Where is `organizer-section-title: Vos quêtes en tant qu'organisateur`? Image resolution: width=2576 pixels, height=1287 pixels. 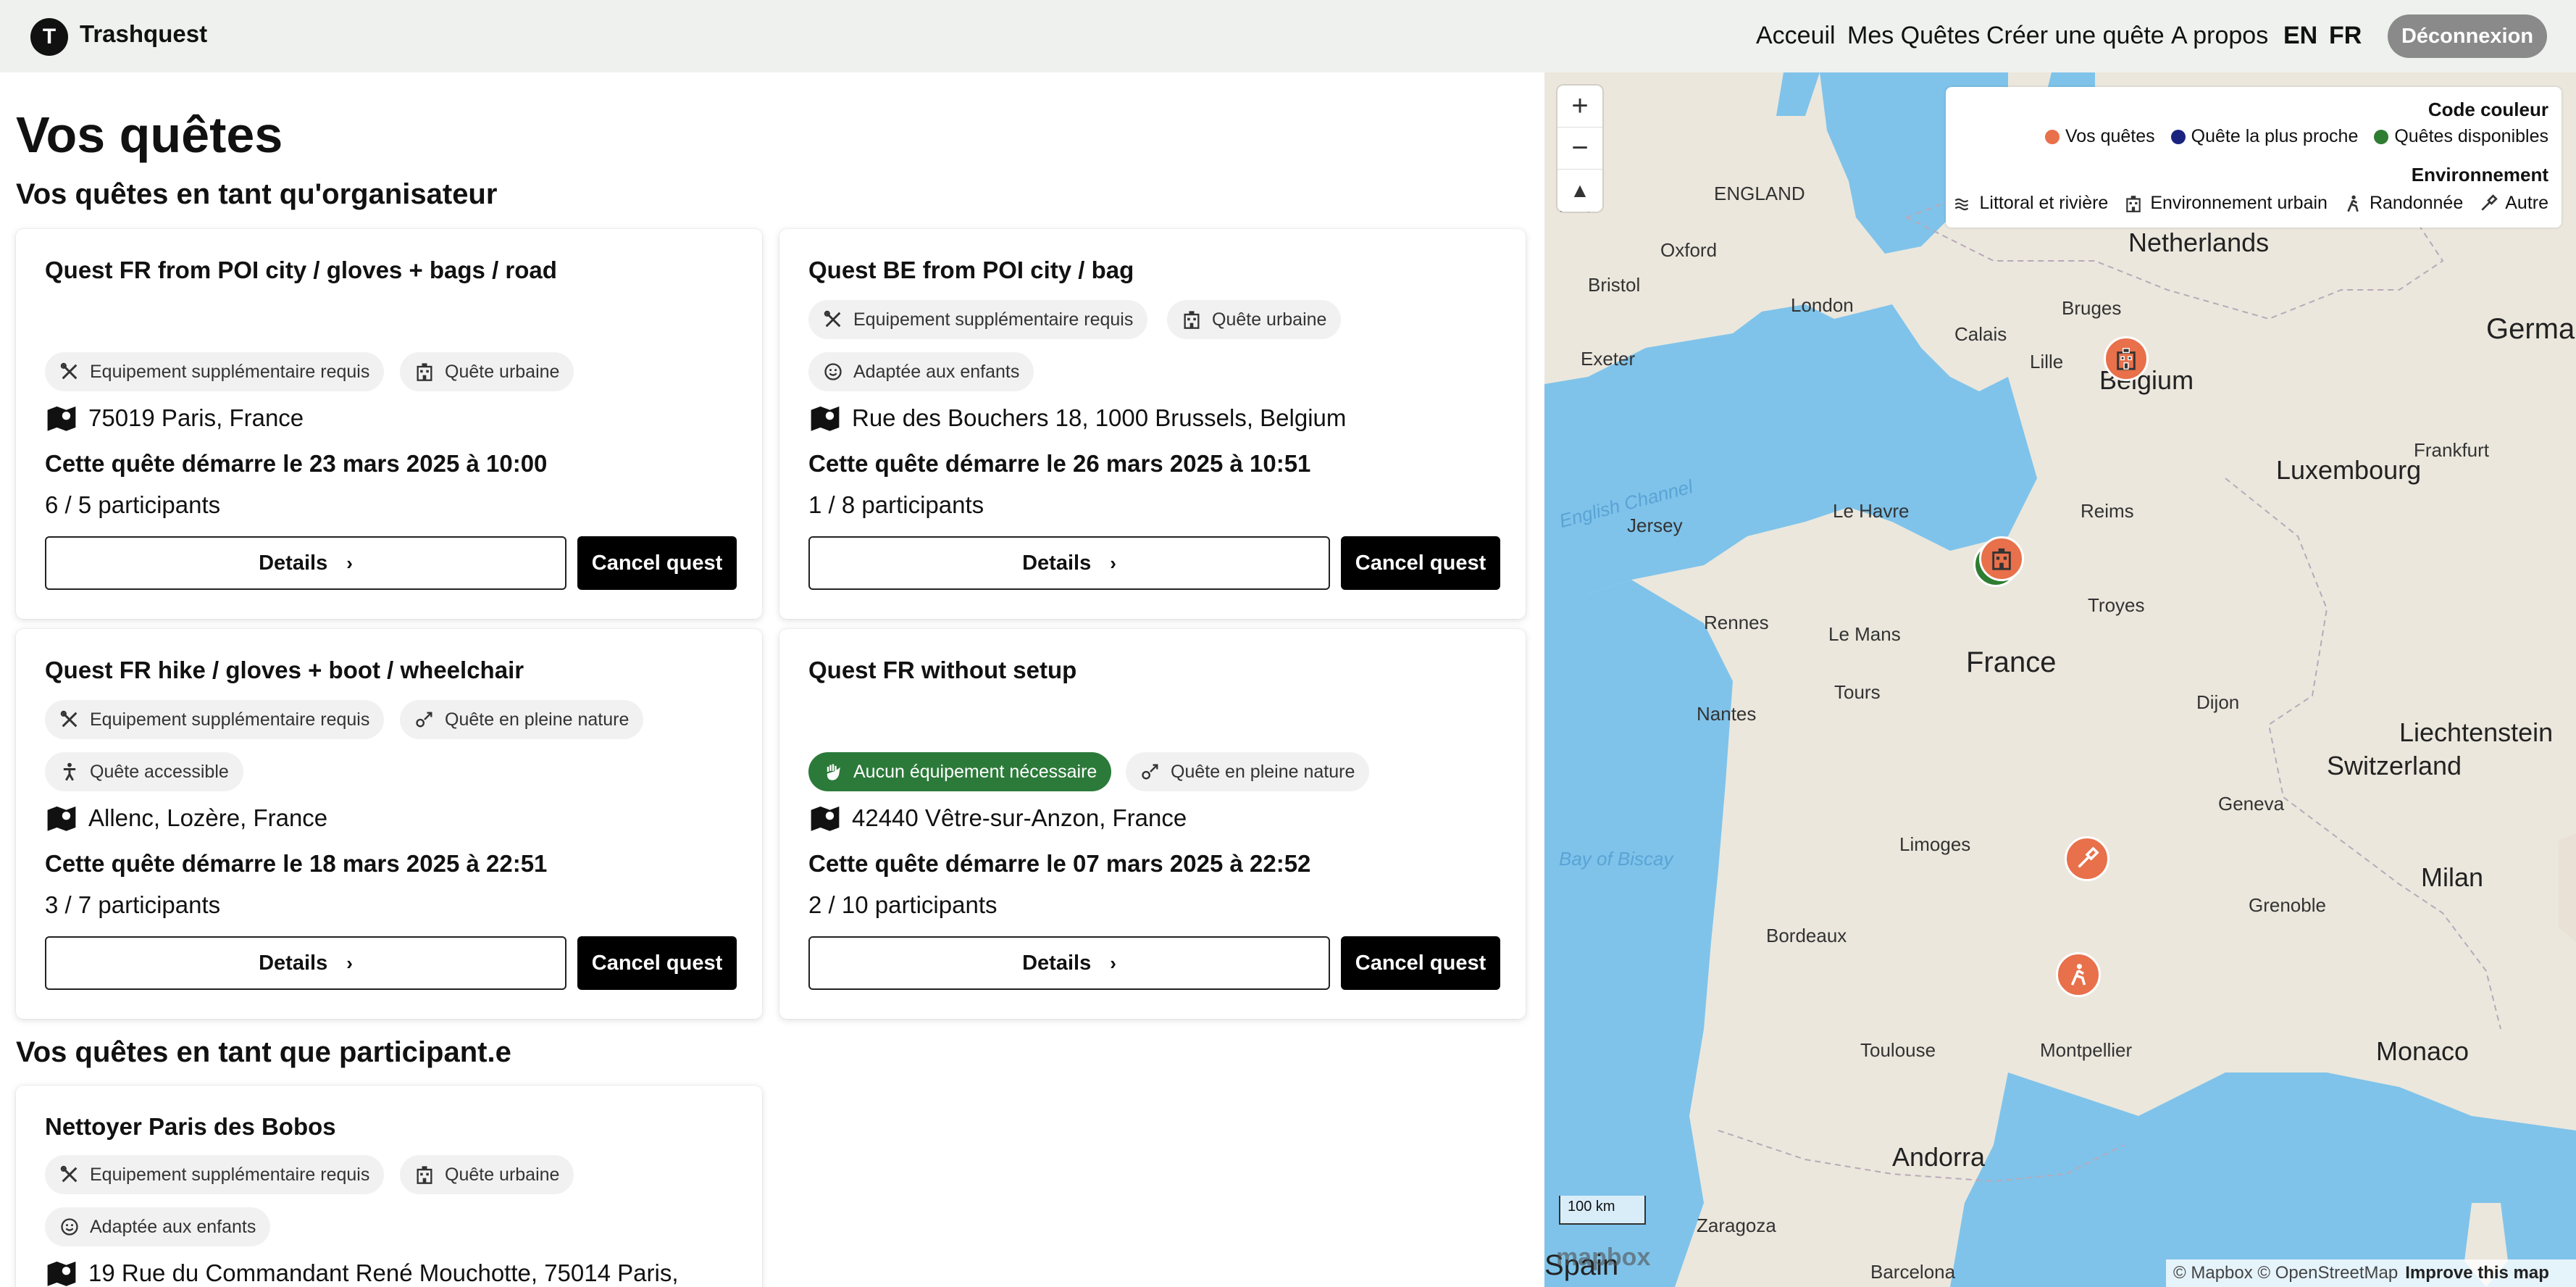 organizer-section-title: Vos quêtes en tant qu'organisateur is located at coordinates (257, 194).